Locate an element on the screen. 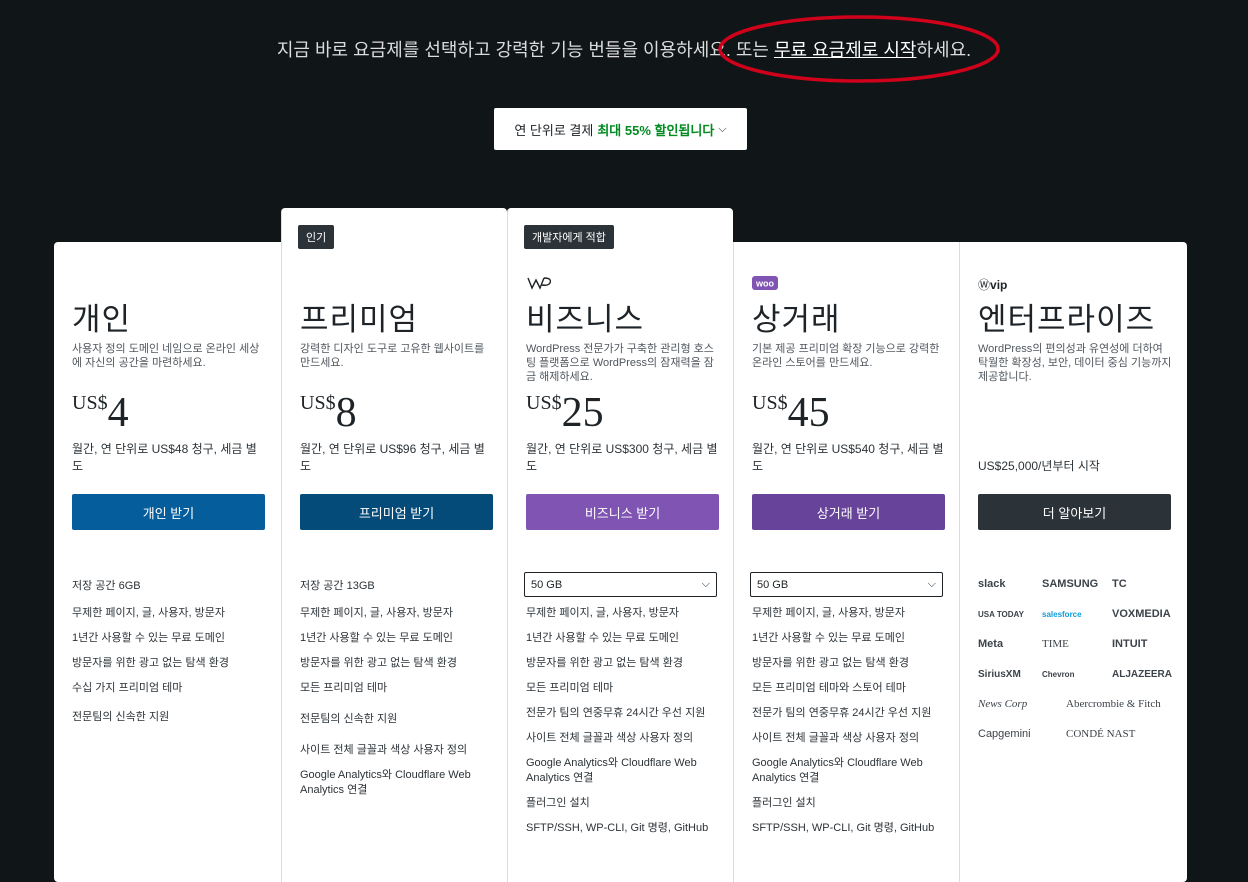 This screenshot has width=1248, height=882. samsung-logo: SAMSUNG is located at coordinates (1070, 584).